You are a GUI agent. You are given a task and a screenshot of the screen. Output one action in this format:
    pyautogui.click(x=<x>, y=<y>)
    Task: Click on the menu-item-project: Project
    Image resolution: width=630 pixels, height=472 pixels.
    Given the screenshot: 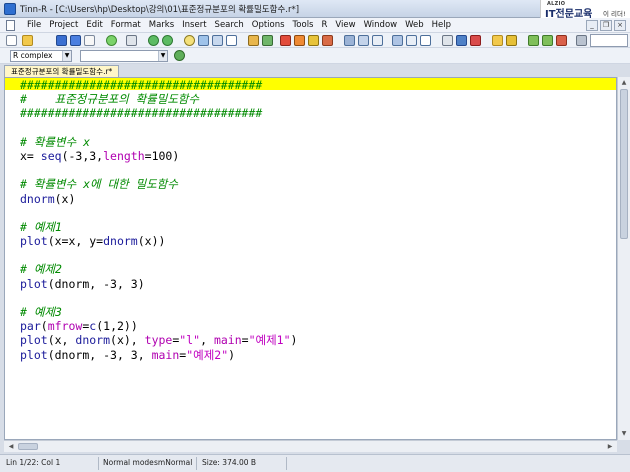 What is the action you would take?
    pyautogui.click(x=63, y=25)
    